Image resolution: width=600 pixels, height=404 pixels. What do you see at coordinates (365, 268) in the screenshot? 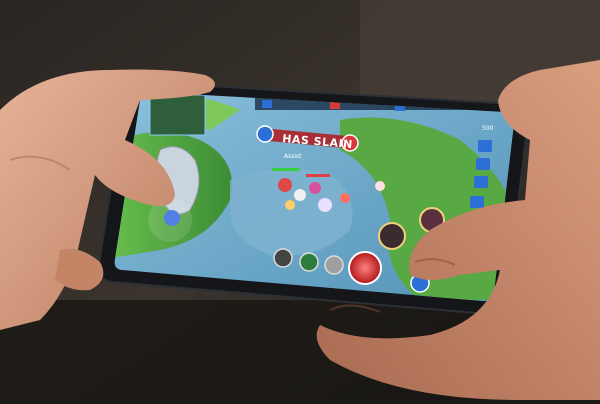
I see `attack-button` at bounding box center [365, 268].